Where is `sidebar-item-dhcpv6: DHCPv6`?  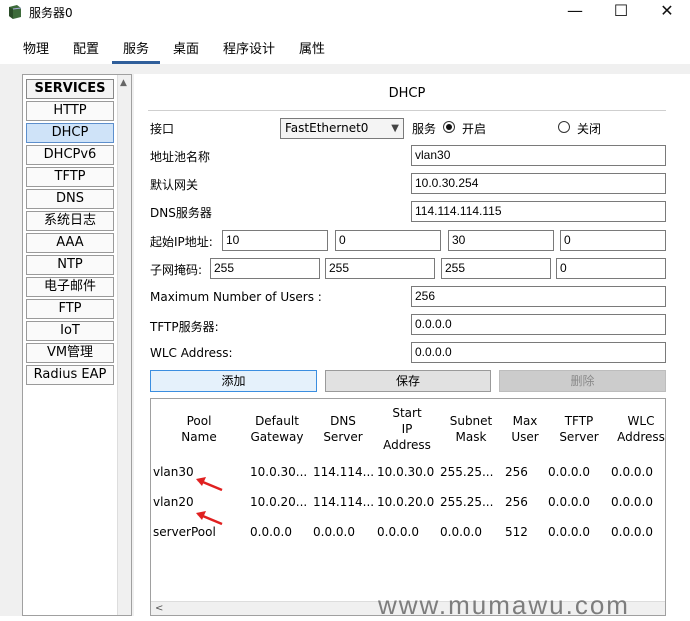
sidebar-item-dhcpv6: DHCPv6 is located at coordinates (70, 155).